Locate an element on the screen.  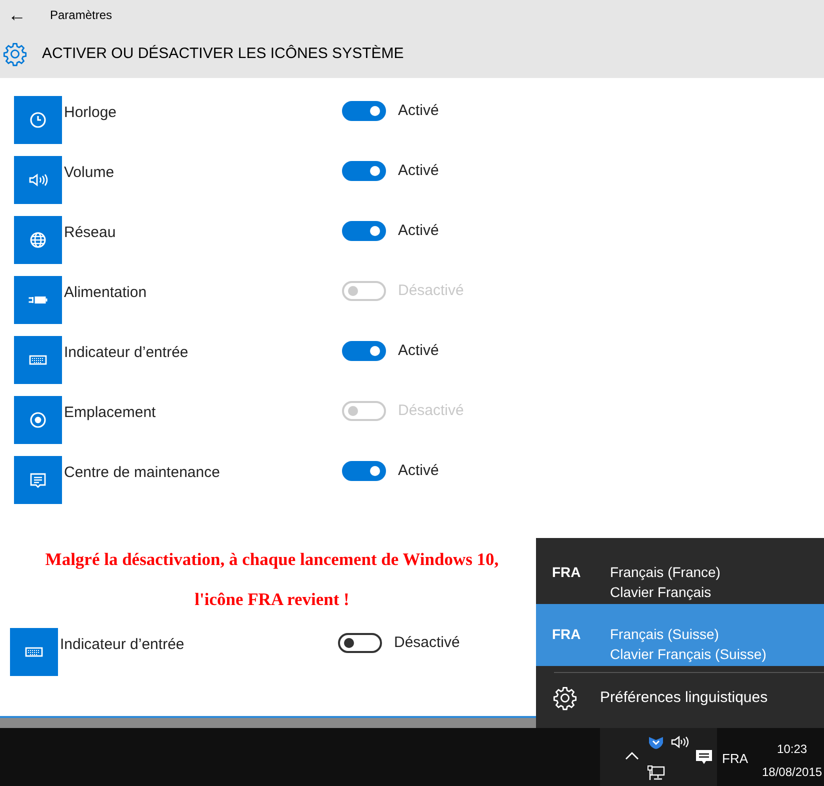
language-preferences-link: Préférences linguistiques is located at coordinates (652, 692).